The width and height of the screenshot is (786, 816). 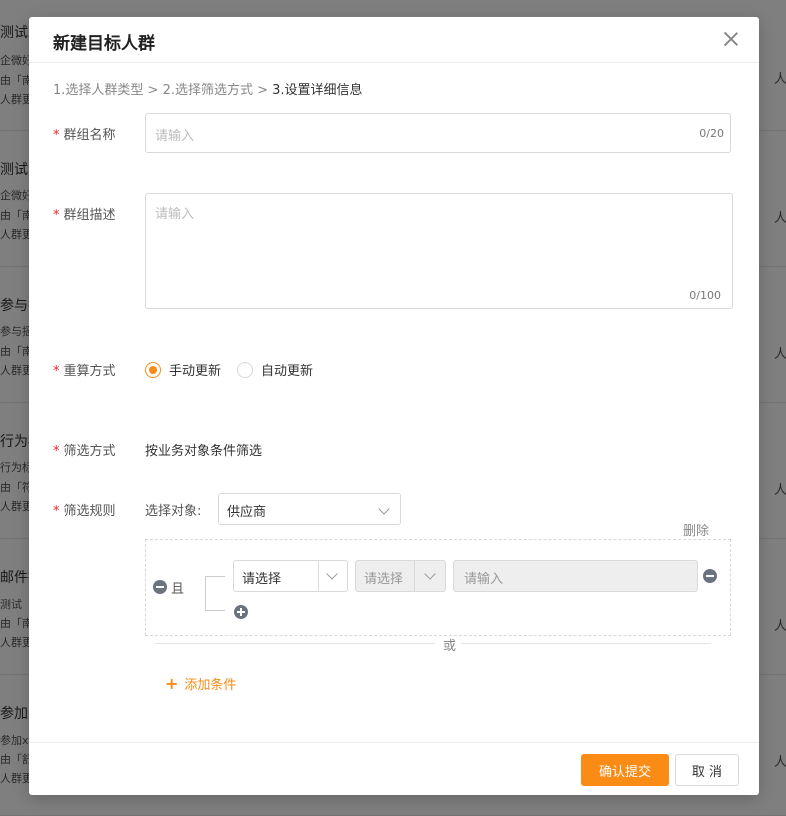 I want to click on rule-group-box: 且 请选择 请选择 请输入, so click(x=438, y=587).